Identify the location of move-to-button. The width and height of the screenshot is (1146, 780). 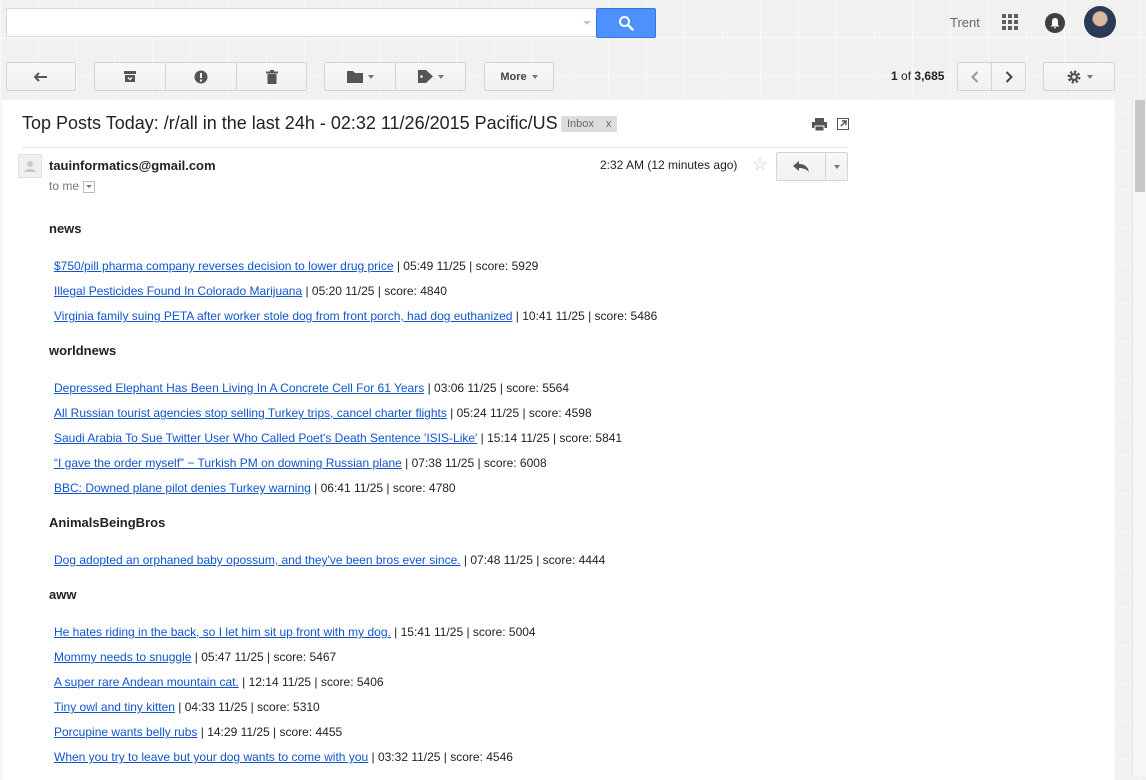
(360, 76).